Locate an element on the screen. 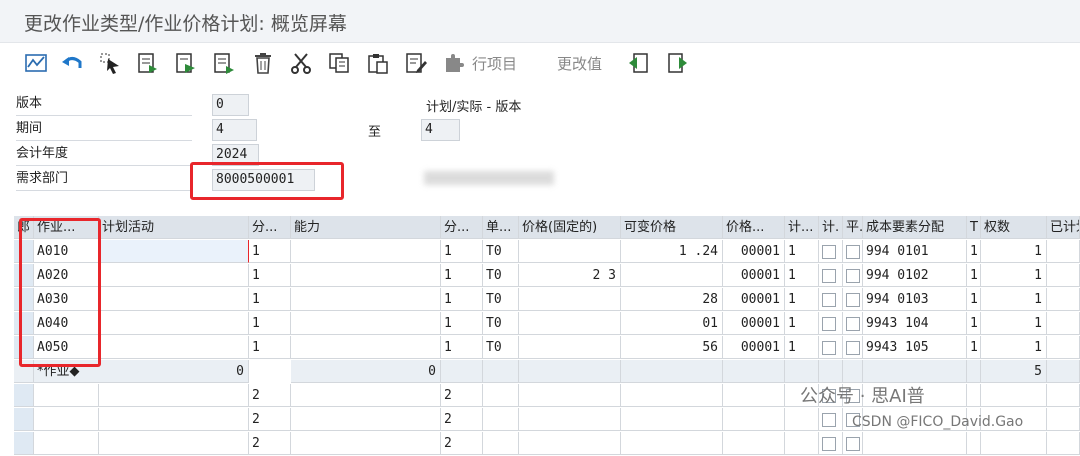 The image size is (1080, 456). variable-price-cell: 1 .24 is located at coordinates (672, 251).